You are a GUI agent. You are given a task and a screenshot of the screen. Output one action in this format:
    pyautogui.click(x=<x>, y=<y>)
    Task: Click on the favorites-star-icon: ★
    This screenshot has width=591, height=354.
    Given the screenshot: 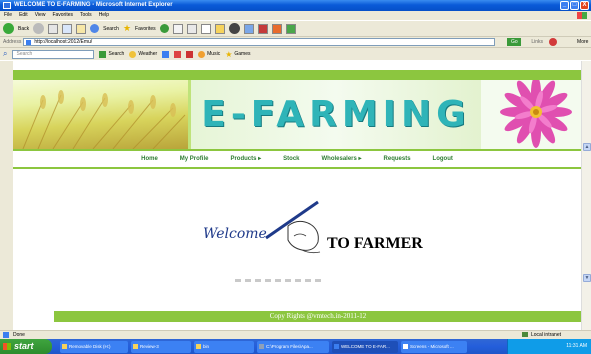 What is the action you would take?
    pyautogui.click(x=127, y=28)
    